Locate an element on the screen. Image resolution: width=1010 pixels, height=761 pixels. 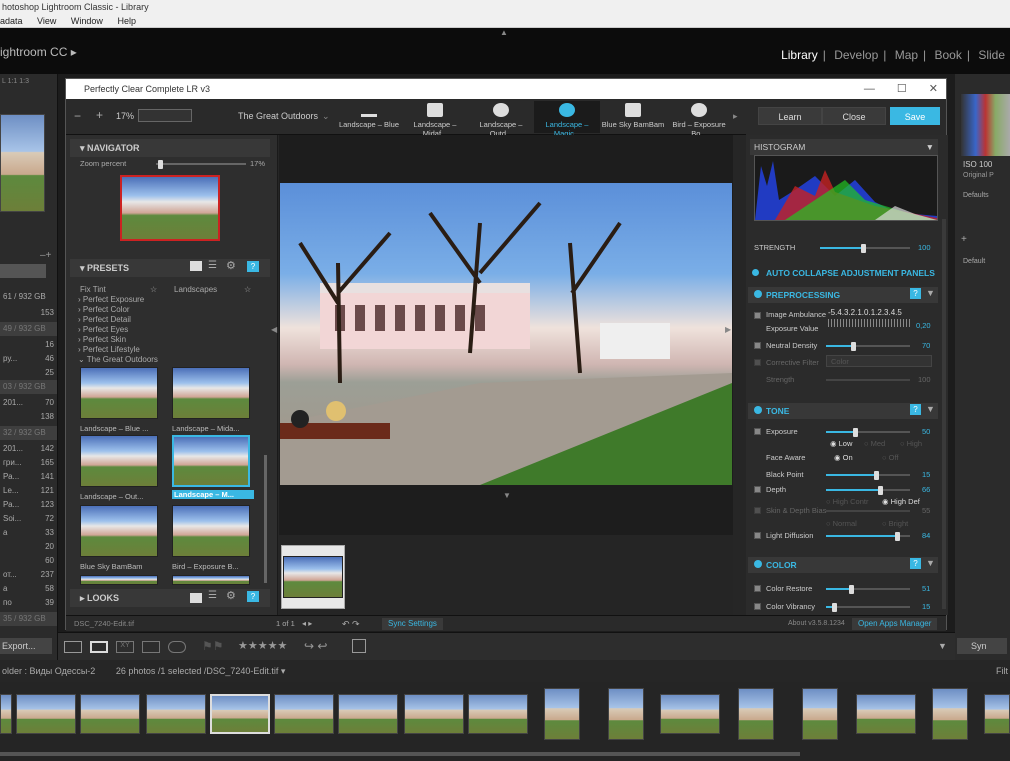
crop-icon is located at coordinates (359, 646).